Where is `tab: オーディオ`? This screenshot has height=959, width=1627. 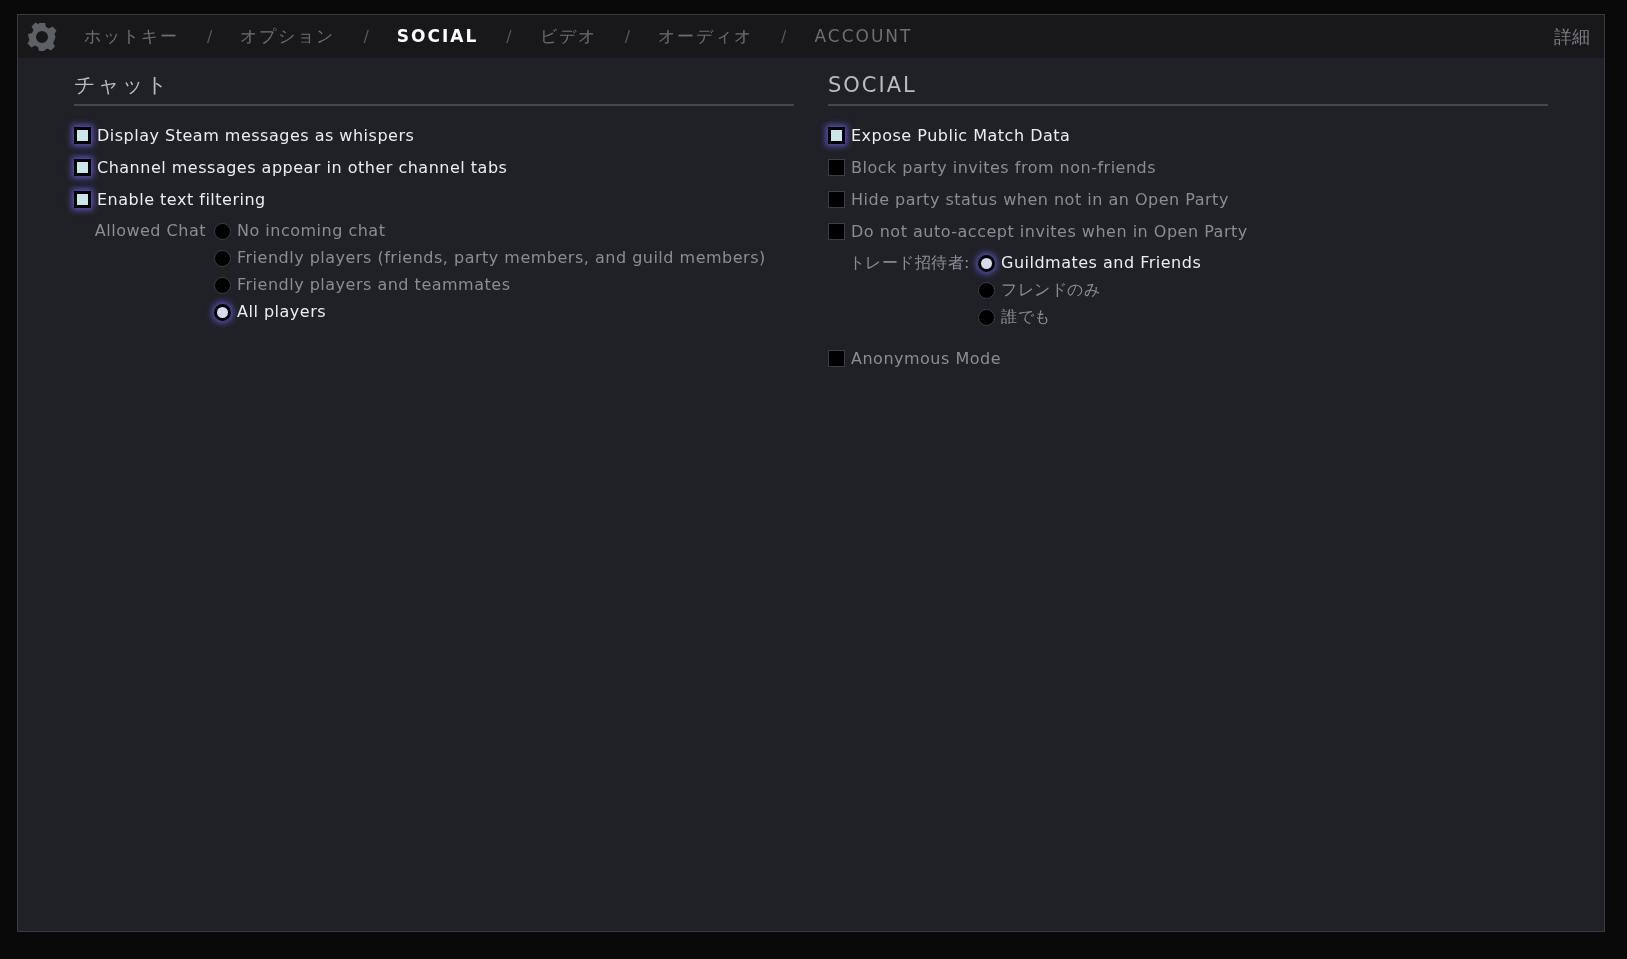
tab: オーディオ is located at coordinates (706, 36).